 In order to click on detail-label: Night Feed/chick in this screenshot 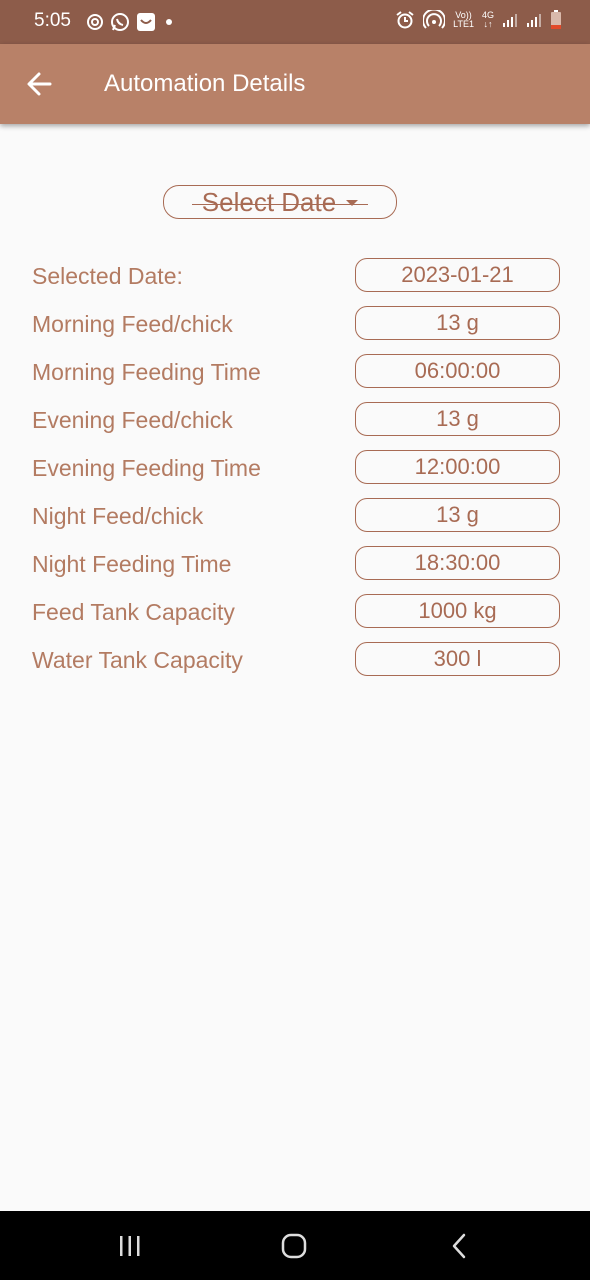, I will do `click(118, 516)`.